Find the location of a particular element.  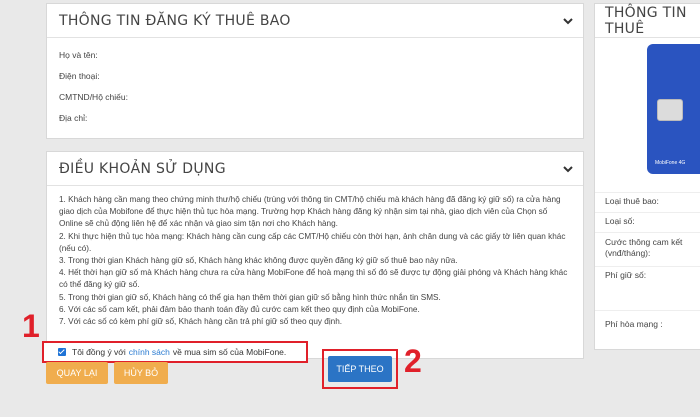

sim-card-image: MobiFone 4G is located at coordinates (673, 109).